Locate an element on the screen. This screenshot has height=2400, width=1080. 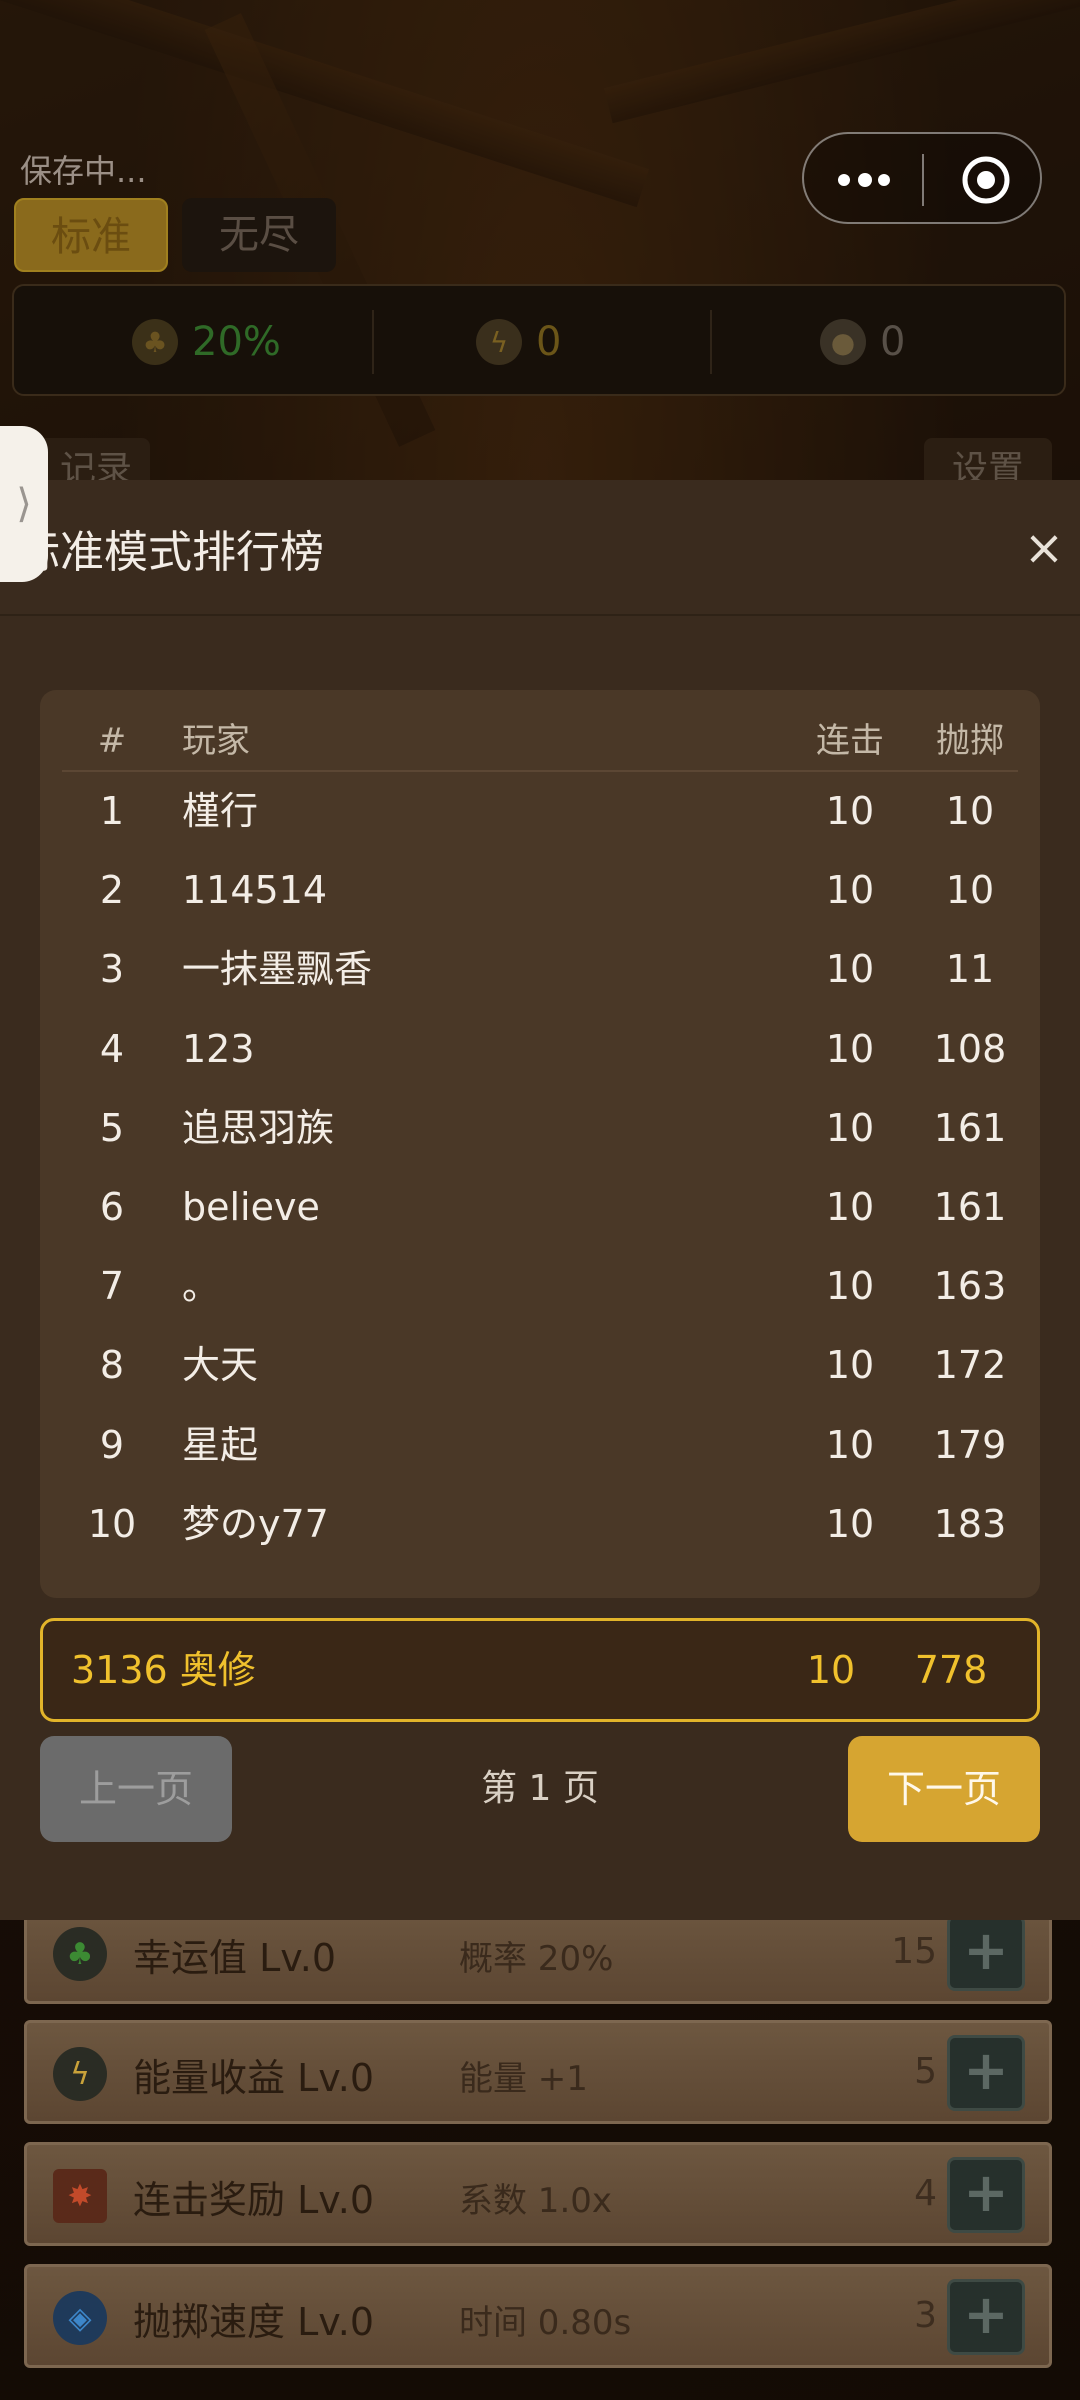
tab-endless: 无尽 is located at coordinates (259, 235).